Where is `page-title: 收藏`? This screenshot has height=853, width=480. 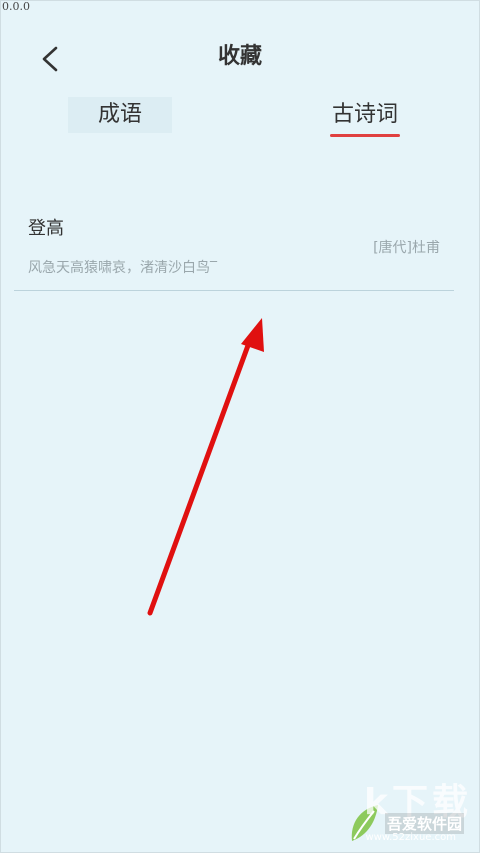
page-title: 收藏 is located at coordinates (239, 56).